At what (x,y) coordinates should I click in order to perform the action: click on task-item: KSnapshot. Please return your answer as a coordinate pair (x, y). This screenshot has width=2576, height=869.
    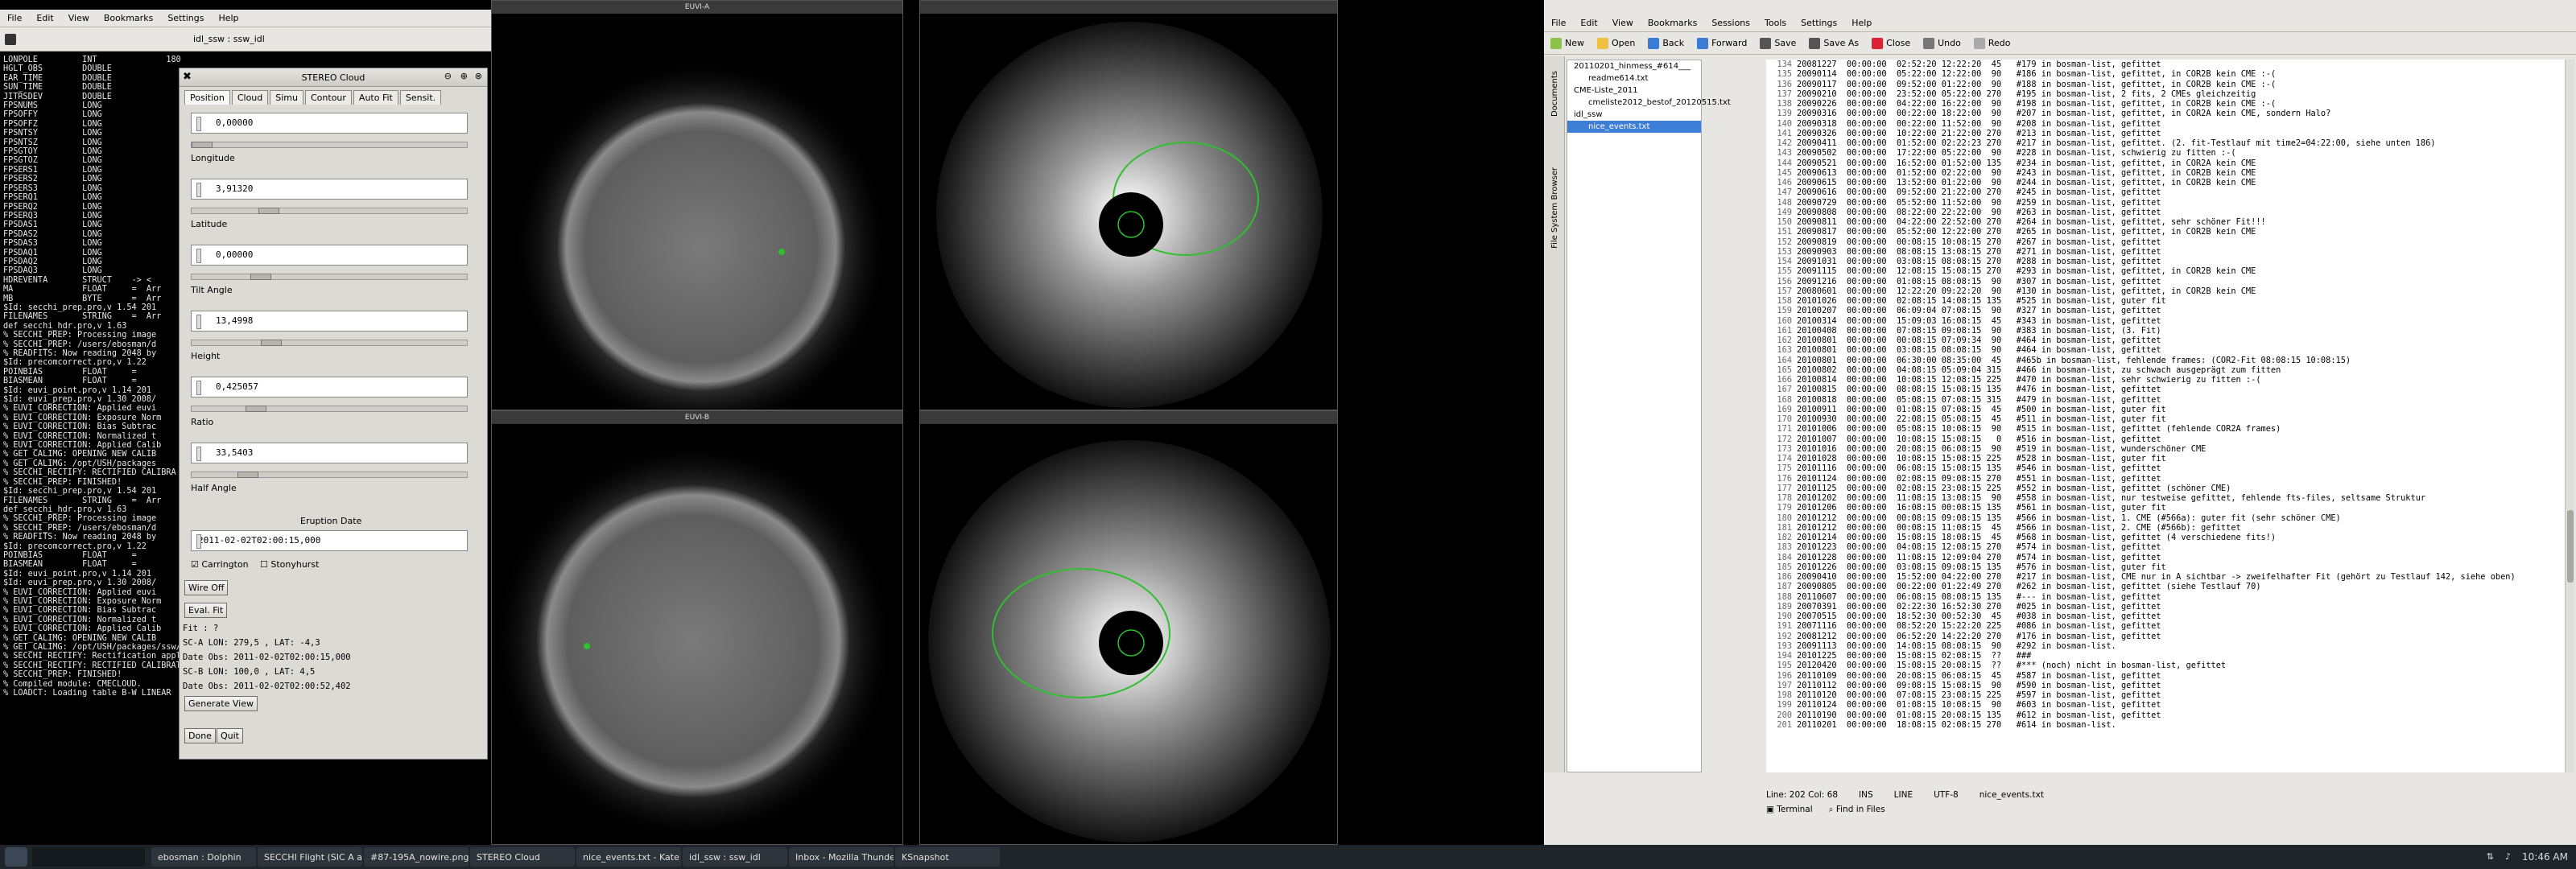
    Looking at the image, I should click on (947, 857).